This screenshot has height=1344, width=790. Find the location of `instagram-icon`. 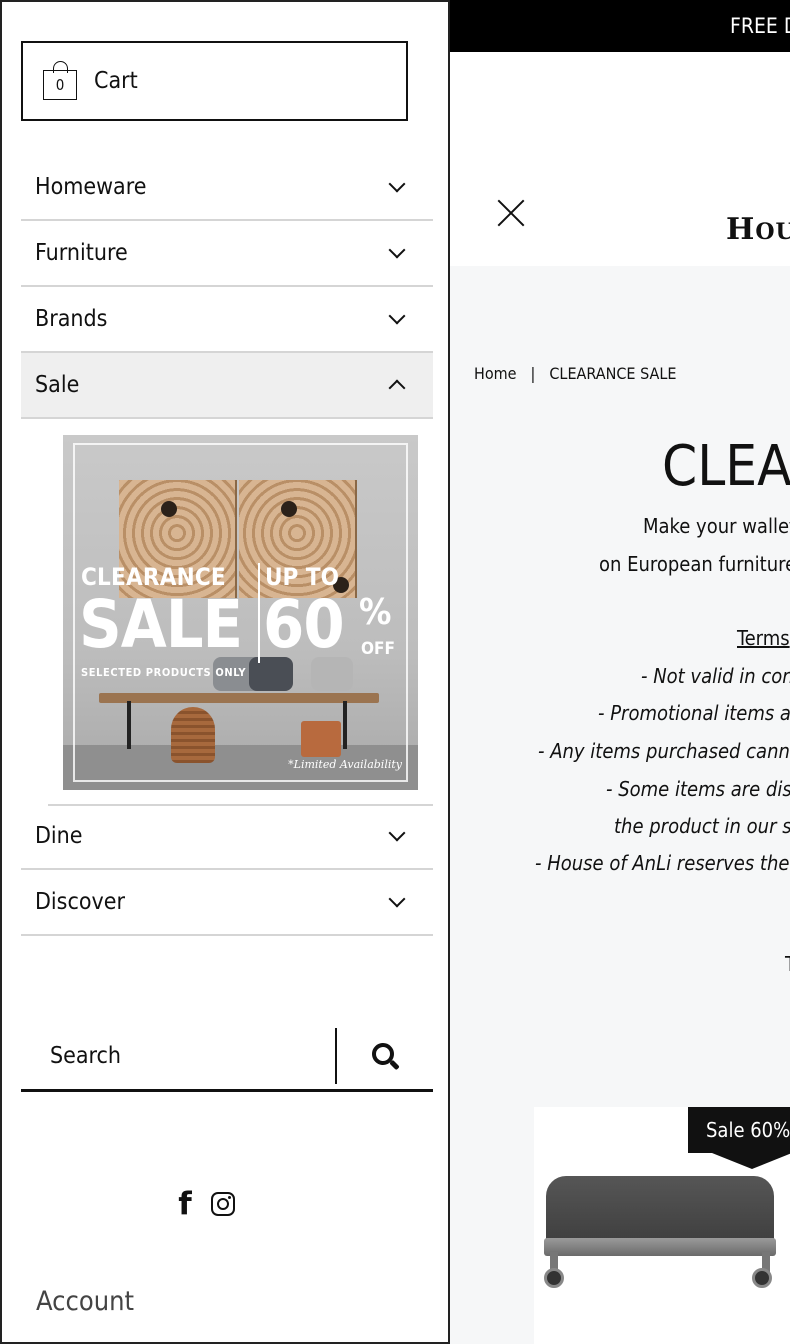

instagram-icon is located at coordinates (223, 1204).